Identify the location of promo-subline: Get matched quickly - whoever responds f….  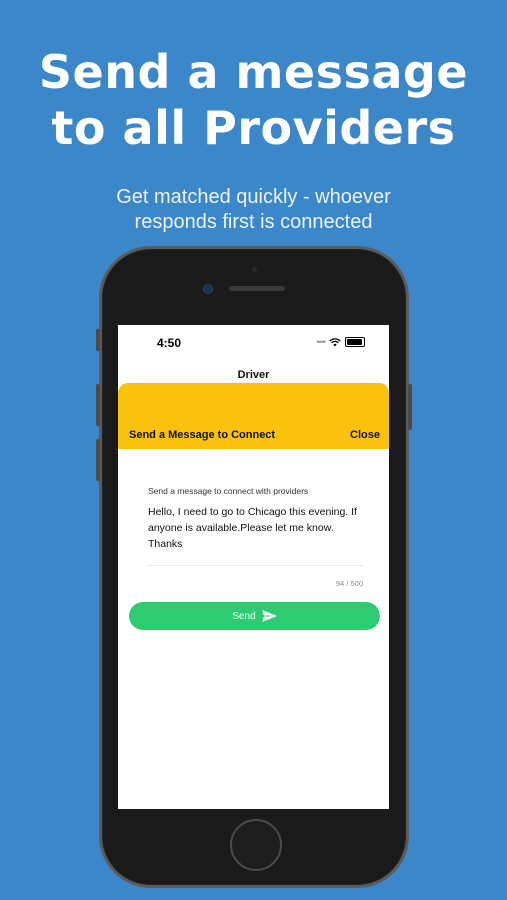
(253, 210).